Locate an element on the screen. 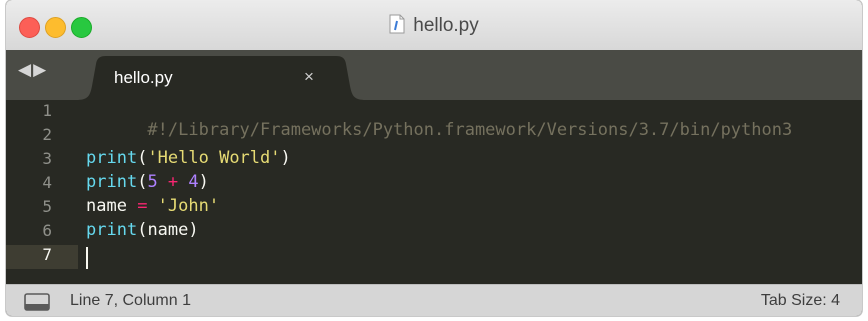 The height and width of the screenshot is (321, 868). number-token: 4 is located at coordinates (193, 182).